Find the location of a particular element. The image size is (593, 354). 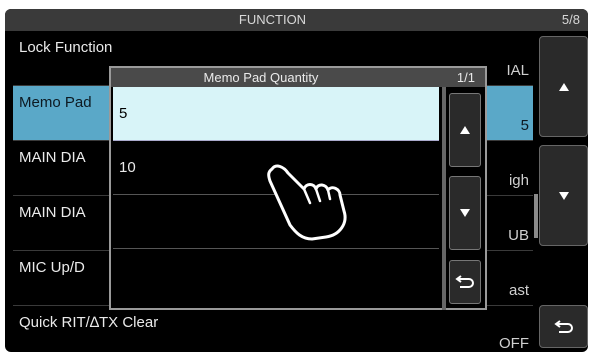

dialog-scroll-thumb is located at coordinates (444, 198).